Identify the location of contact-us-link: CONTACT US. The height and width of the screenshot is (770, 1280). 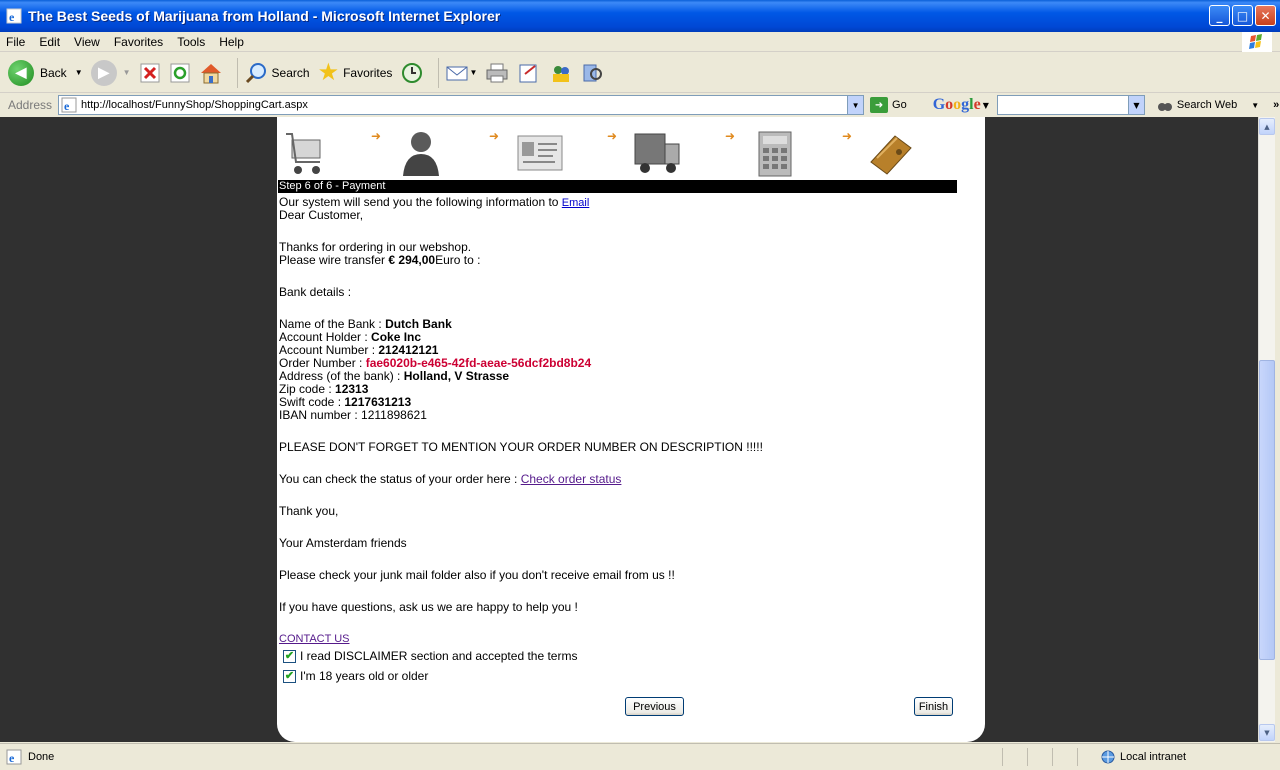
(314, 639).